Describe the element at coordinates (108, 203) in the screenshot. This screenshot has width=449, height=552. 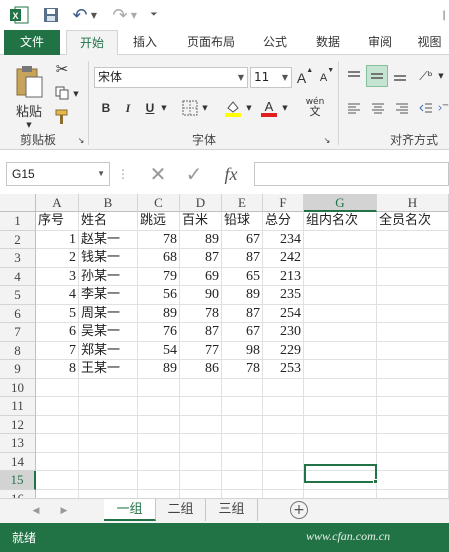
I see `column-header: B` at that location.